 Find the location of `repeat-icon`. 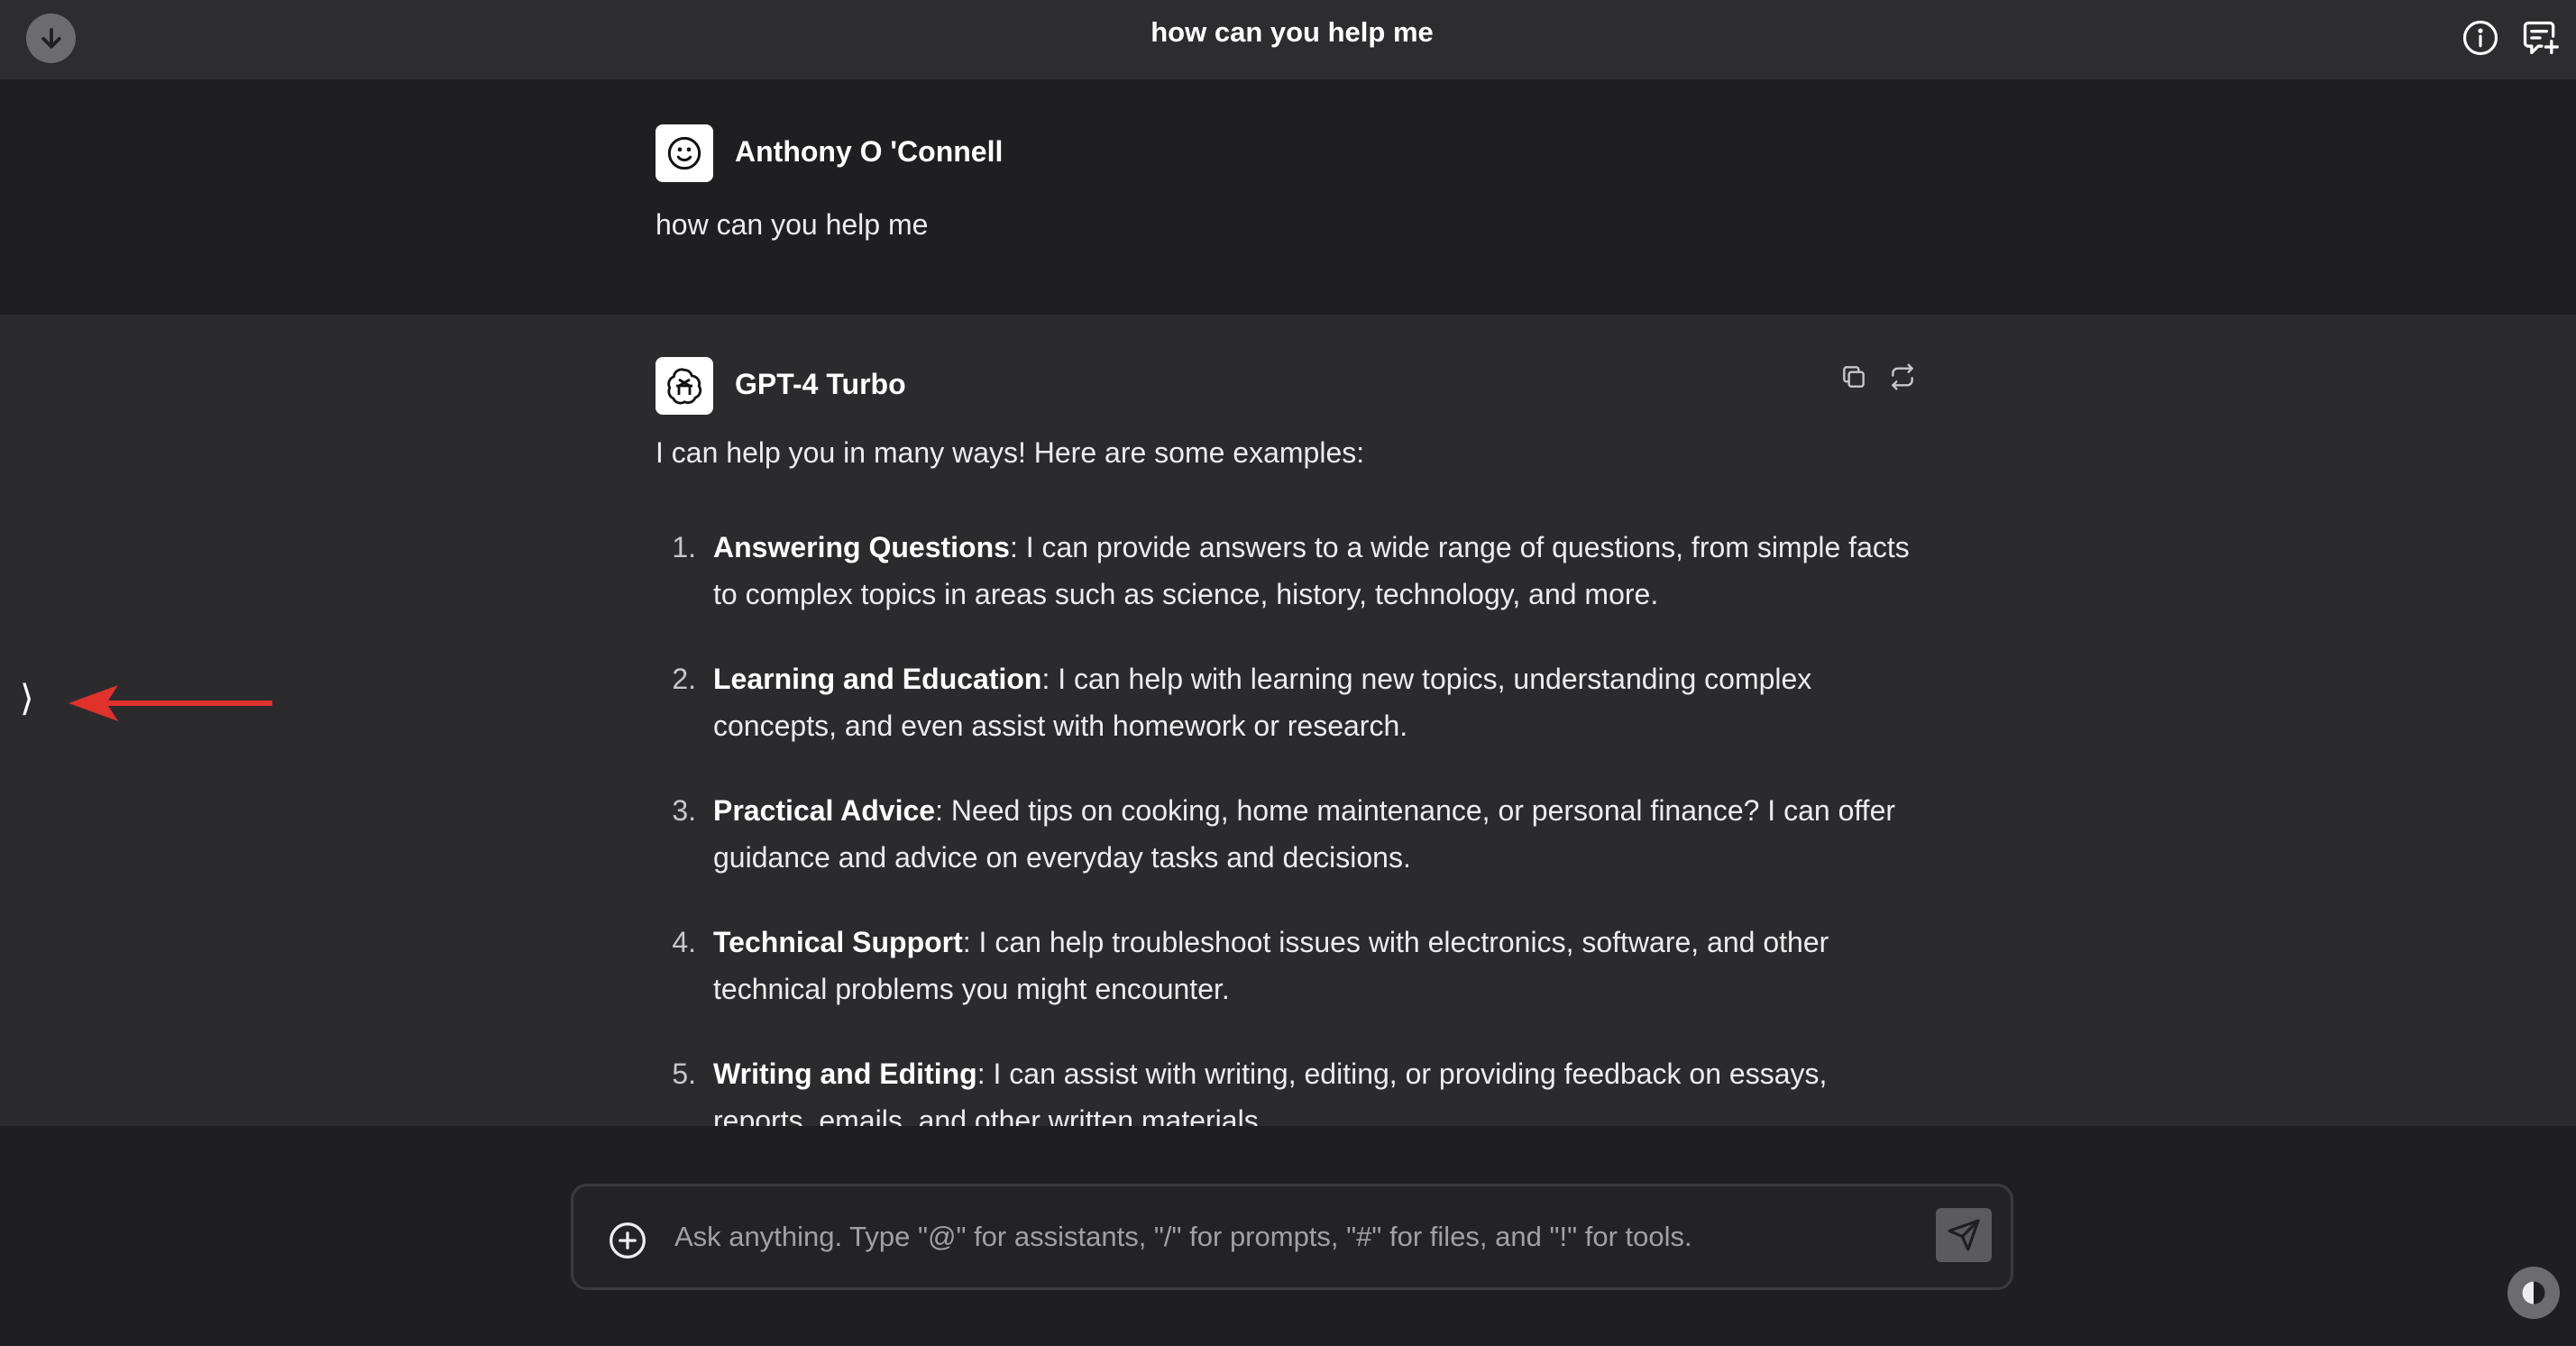

repeat-icon is located at coordinates (1902, 376).